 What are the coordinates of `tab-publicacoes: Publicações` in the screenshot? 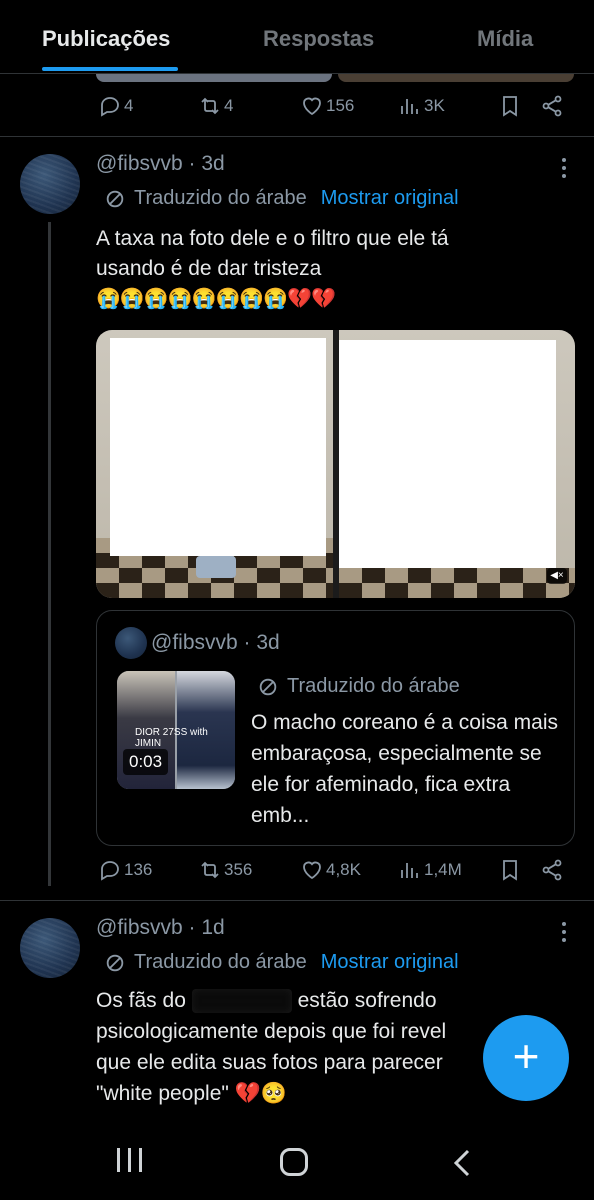 It's located at (106, 39).